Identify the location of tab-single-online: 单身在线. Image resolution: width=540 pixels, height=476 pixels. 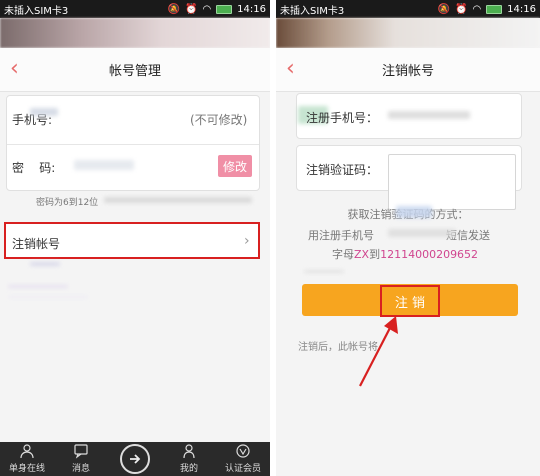
(27, 458).